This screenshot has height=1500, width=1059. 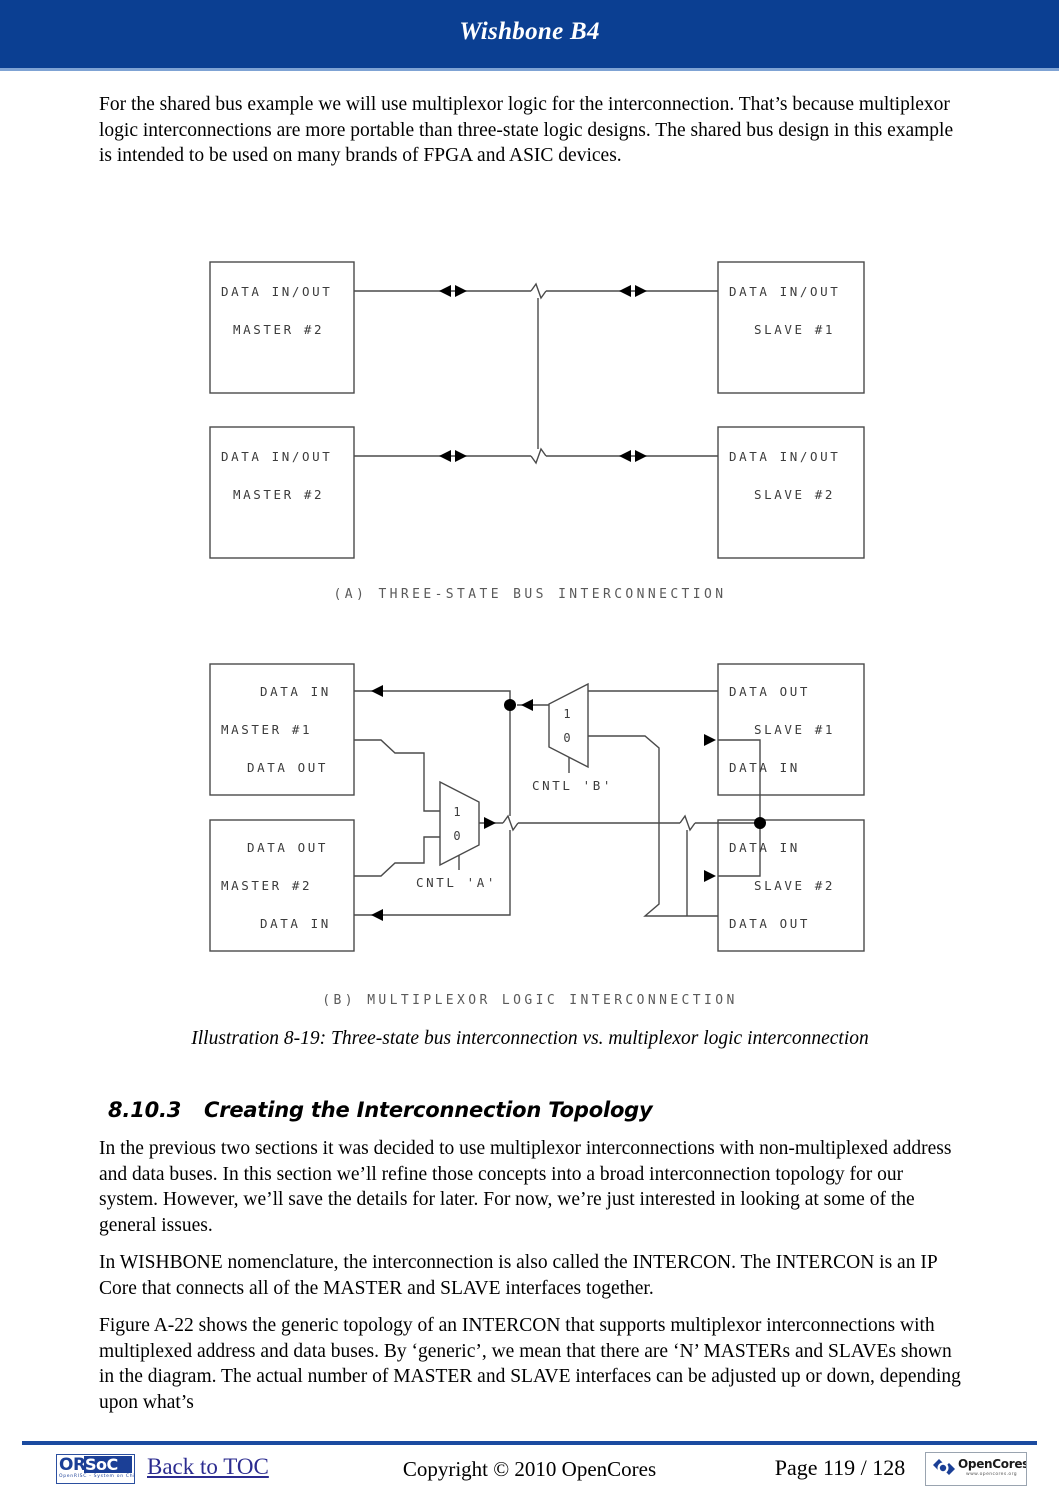 What do you see at coordinates (566, 714) in the screenshot?
I see `diagram-b-mux-b-in1: 1` at bounding box center [566, 714].